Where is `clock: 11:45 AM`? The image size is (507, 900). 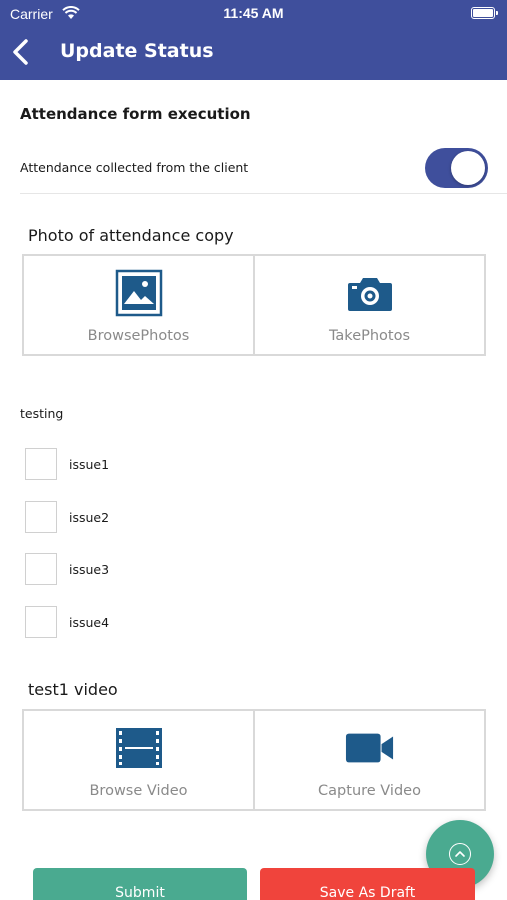 clock: 11:45 AM is located at coordinates (253, 13).